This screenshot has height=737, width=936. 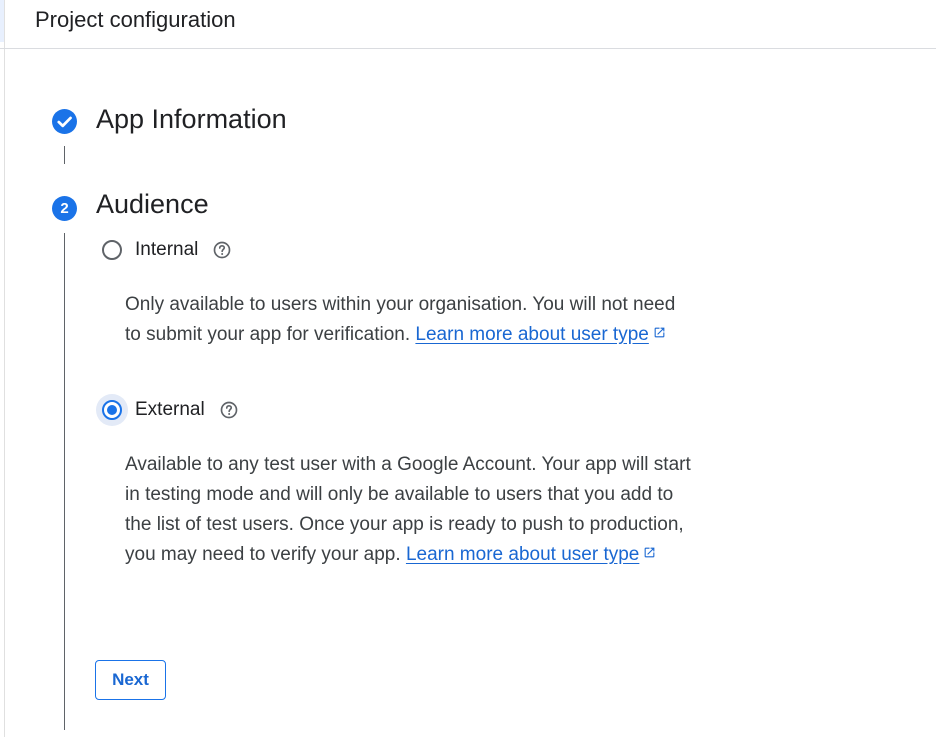 I want to click on step-title-app-information: App Information, so click(x=191, y=119).